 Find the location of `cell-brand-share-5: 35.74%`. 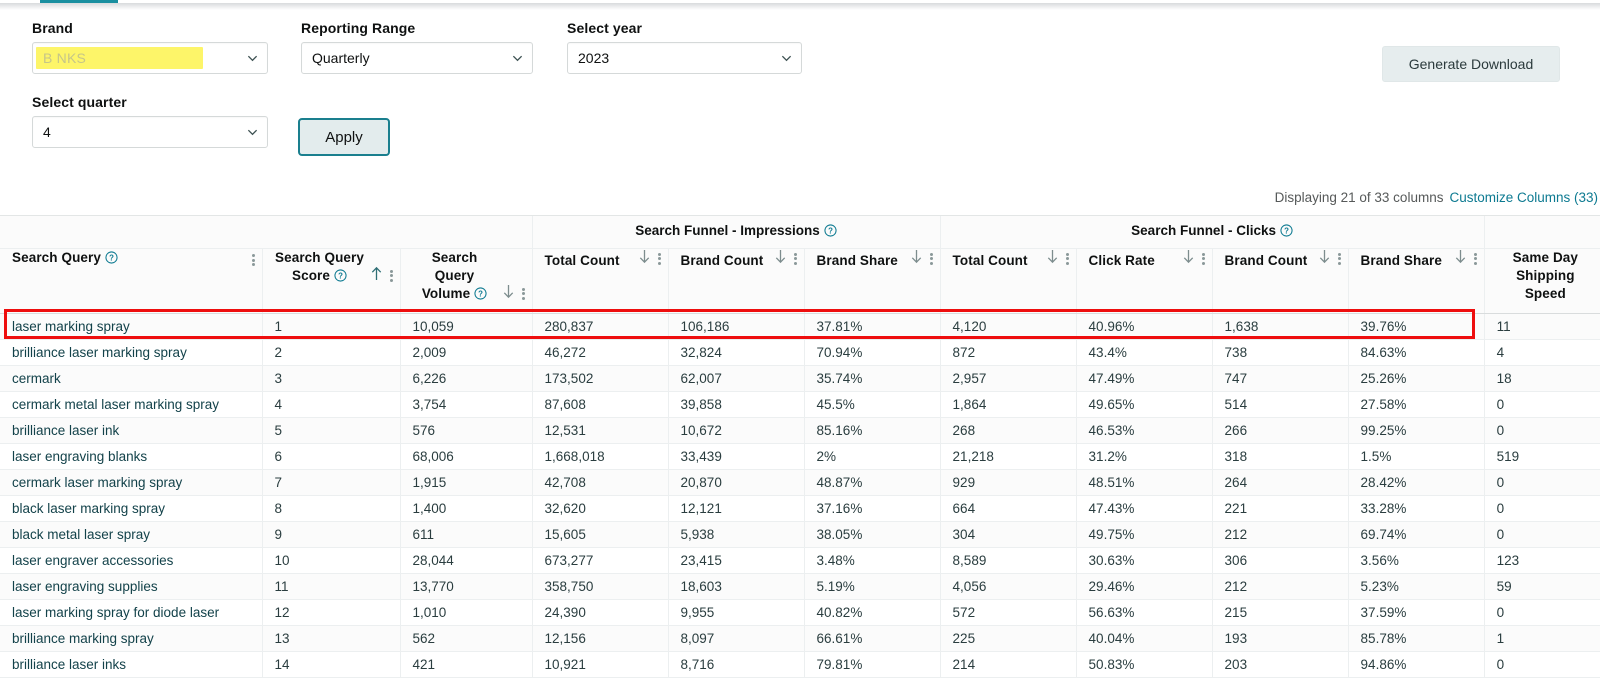

cell-brand-share-5: 35.74% is located at coordinates (872, 378).